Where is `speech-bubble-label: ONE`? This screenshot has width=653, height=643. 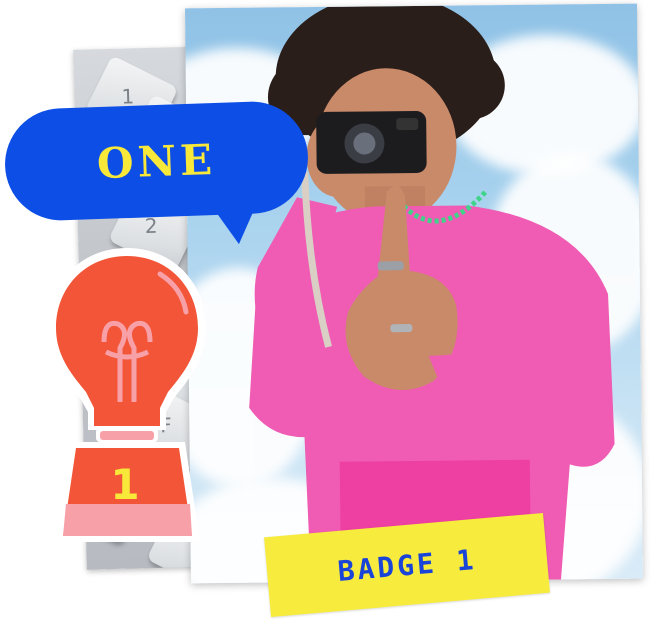
speech-bubble-label: ONE is located at coordinates (156, 161).